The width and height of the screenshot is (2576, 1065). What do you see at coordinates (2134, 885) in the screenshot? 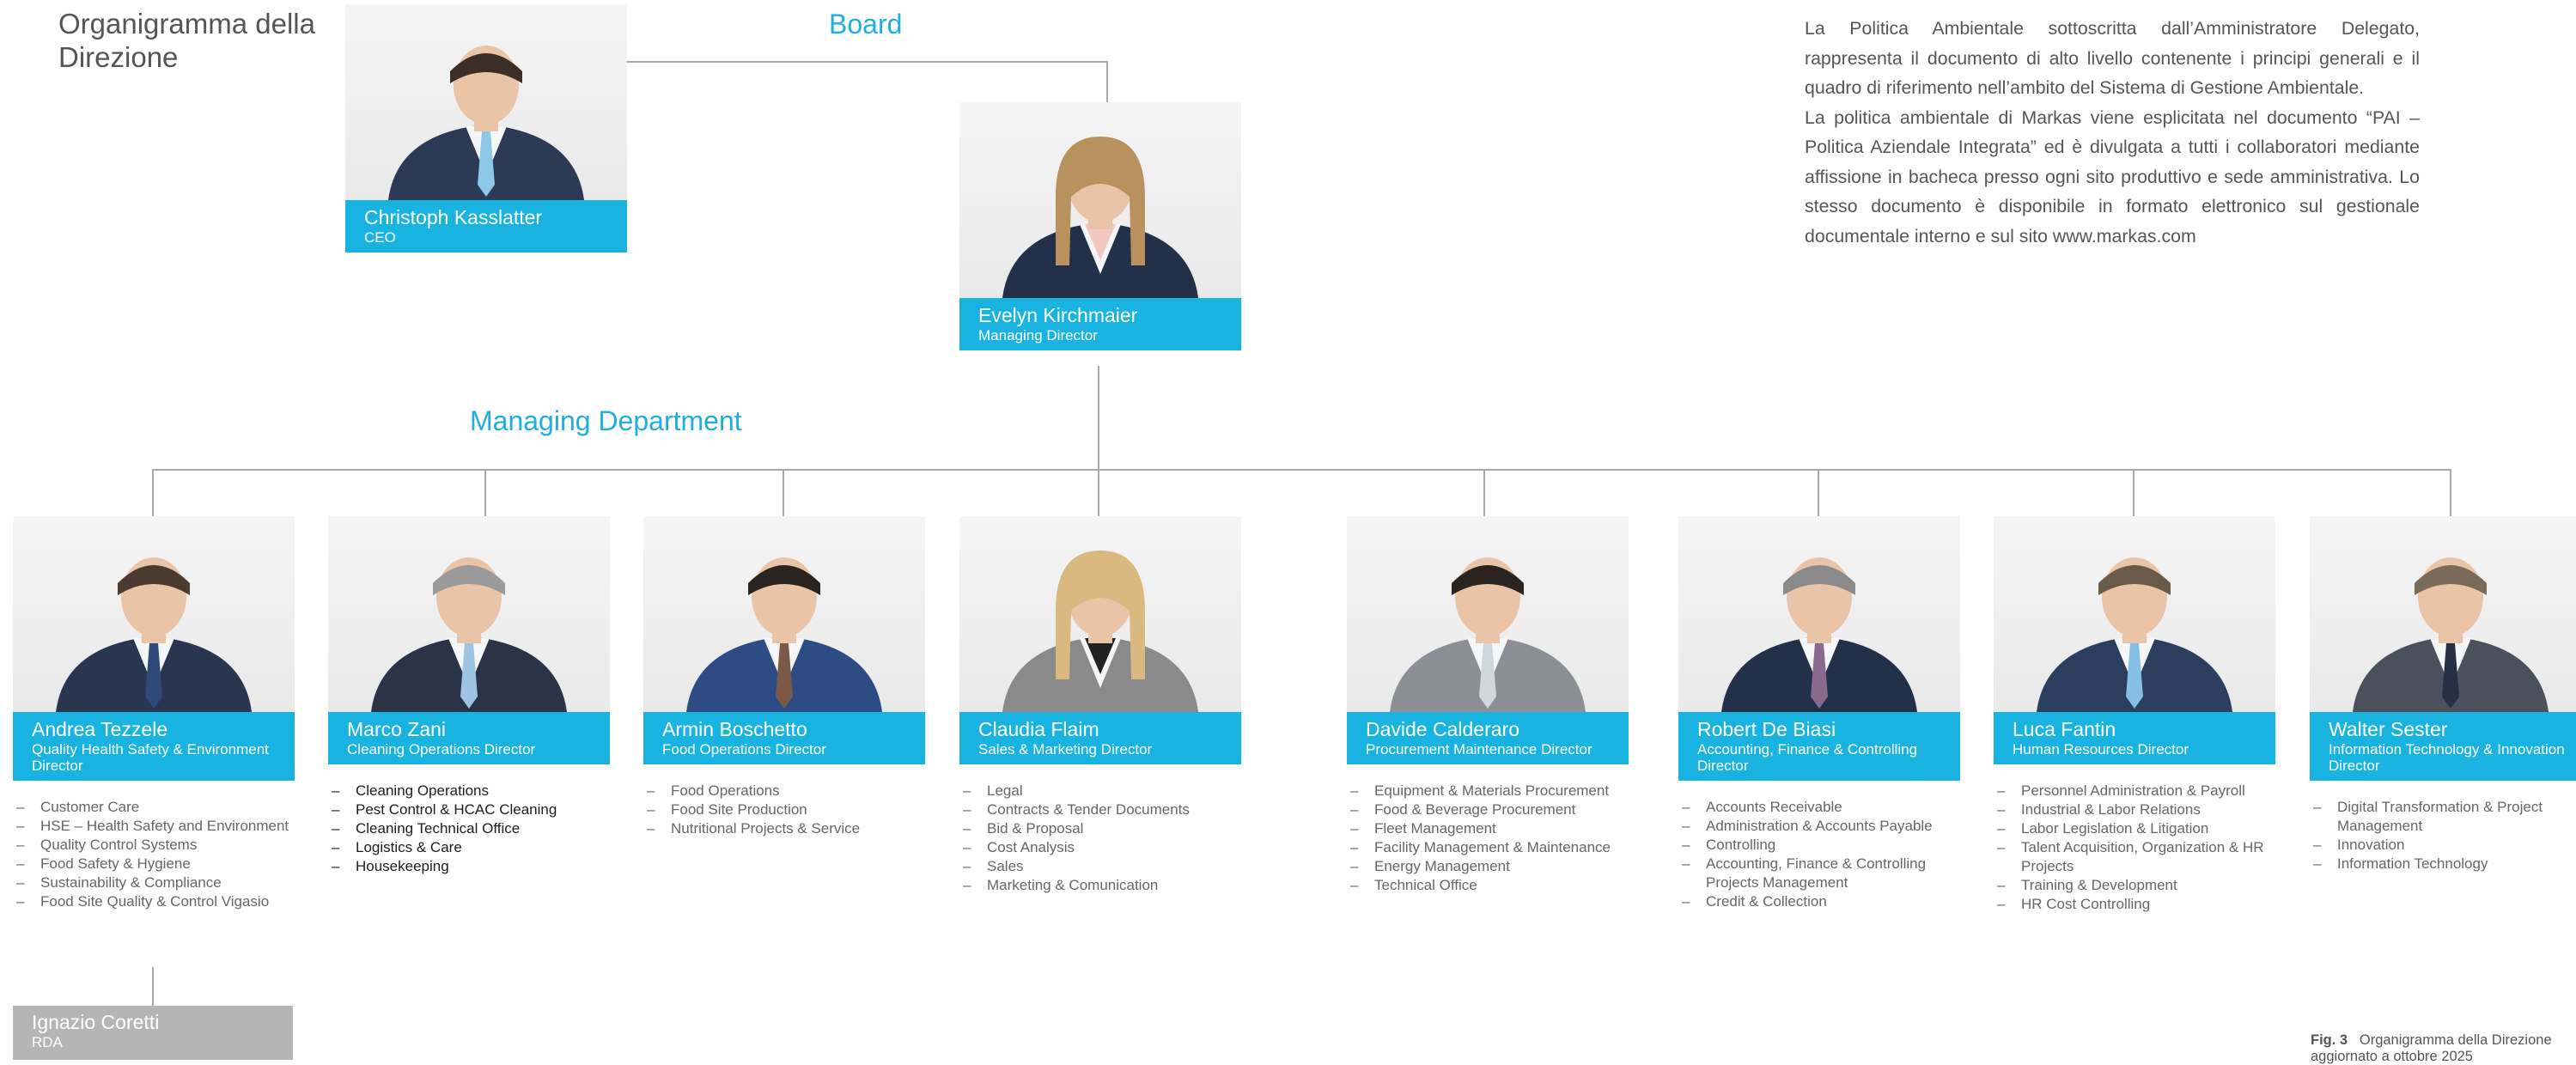
I see `task-item: Training & Development` at bounding box center [2134, 885].